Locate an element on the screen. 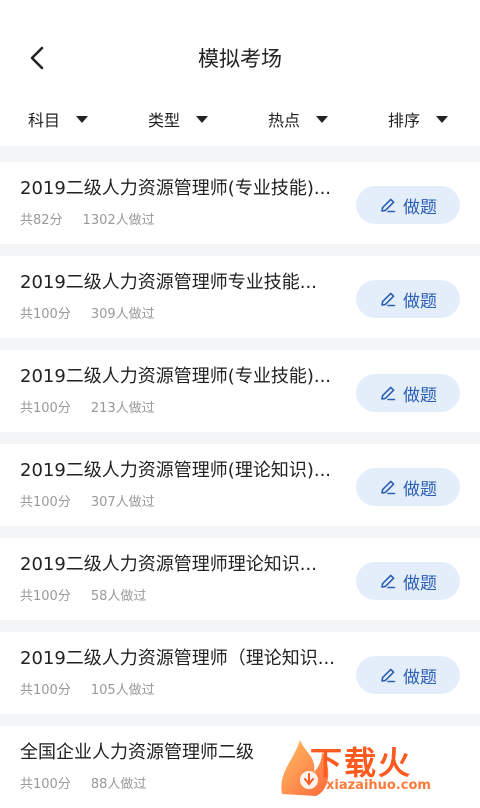 The height and width of the screenshot is (808, 480). exam-count: 58人做过 is located at coordinates (118, 596).